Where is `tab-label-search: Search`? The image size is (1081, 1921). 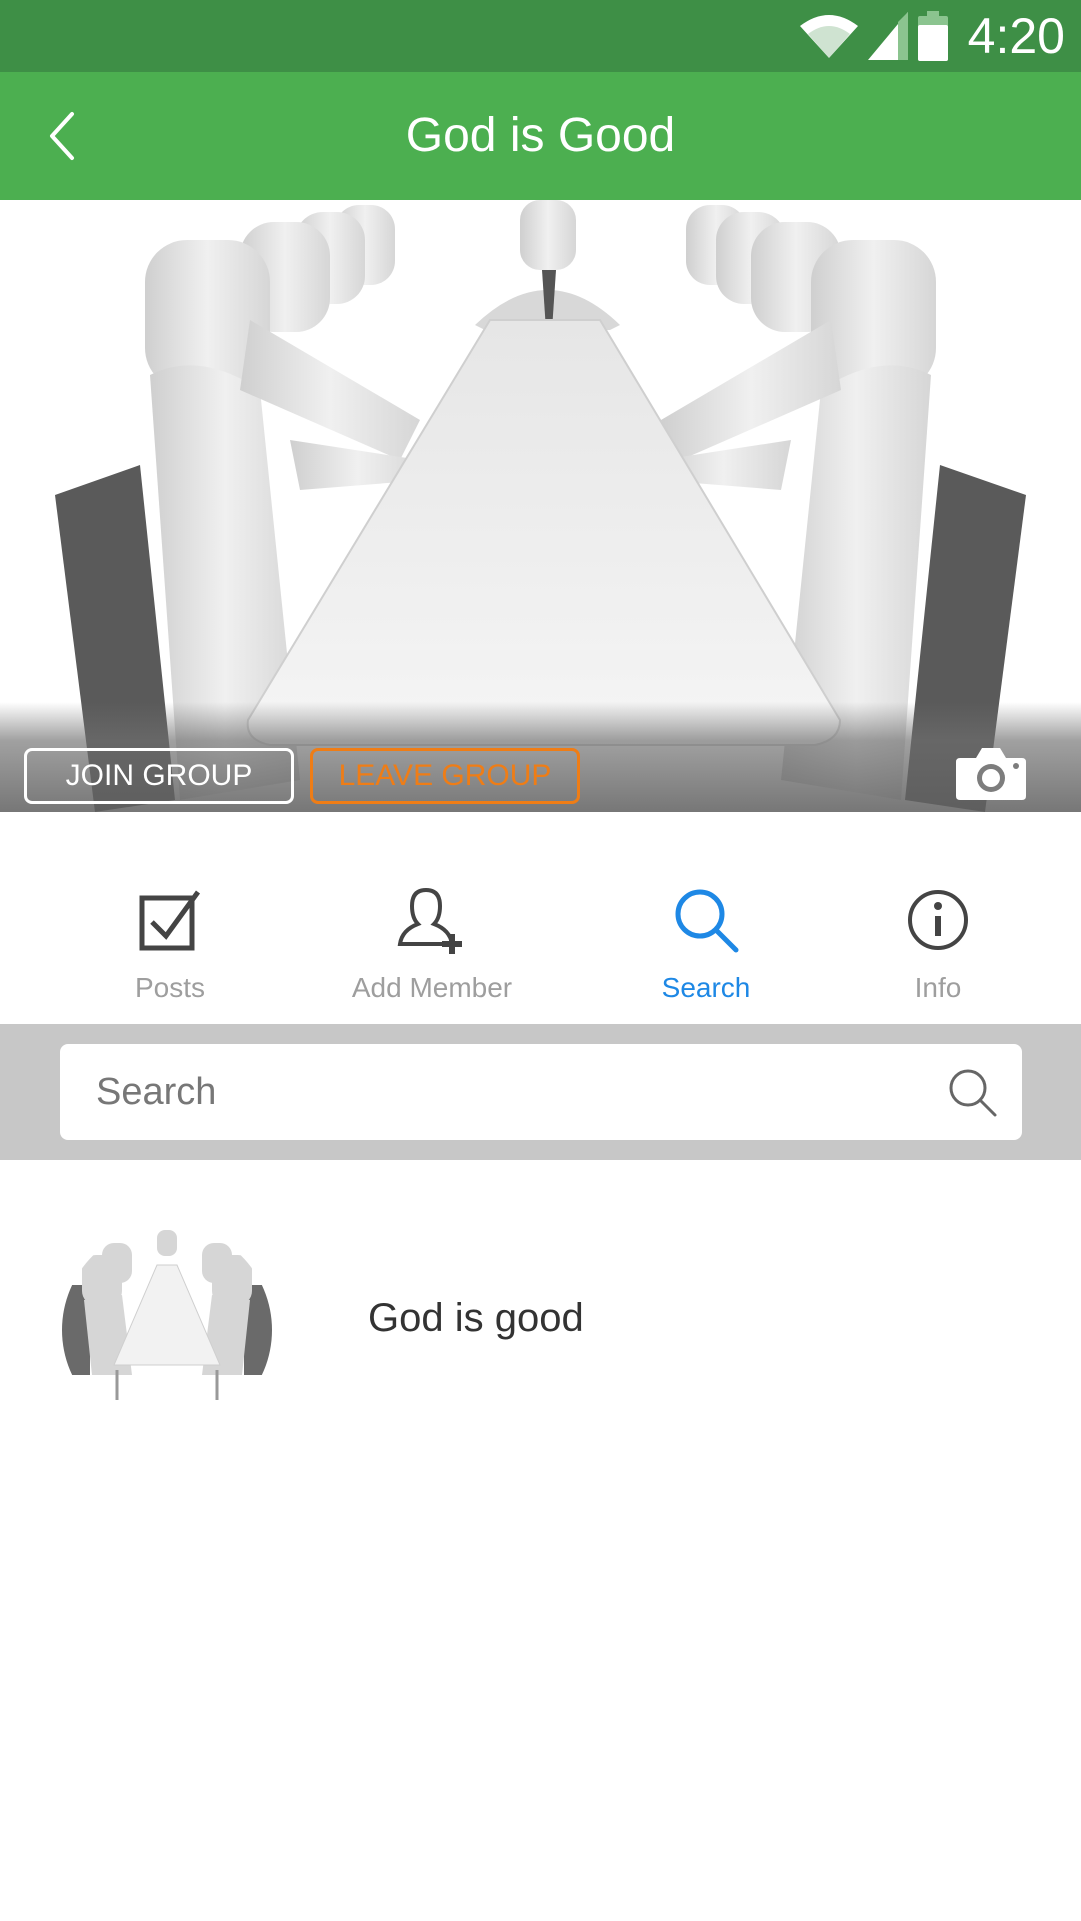
tab-label-search: Search is located at coordinates (706, 987).